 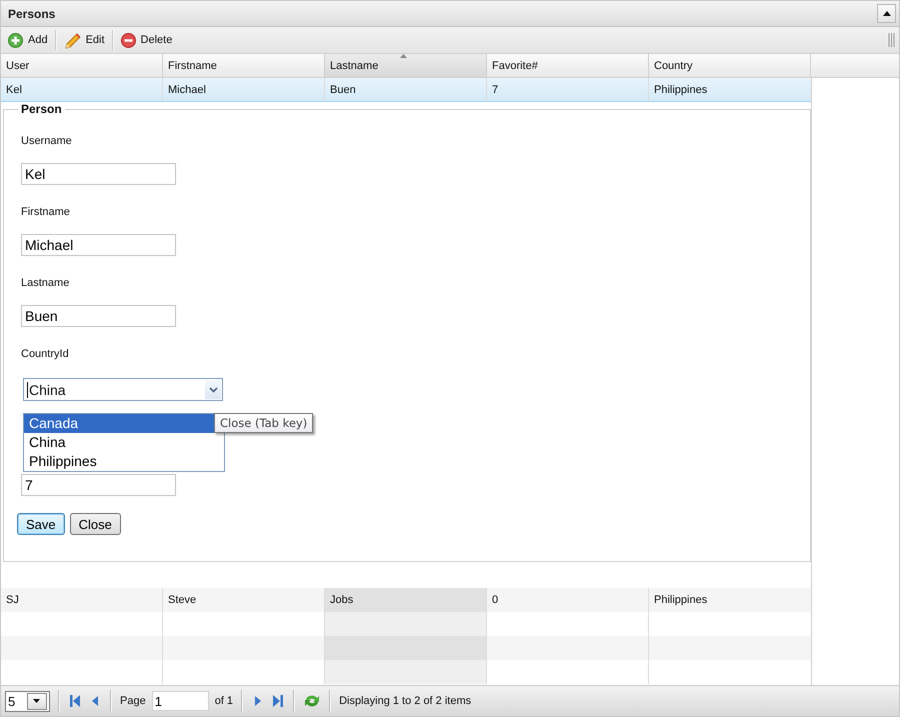 What do you see at coordinates (406, 600) in the screenshot?
I see `table-cell: Jobs` at bounding box center [406, 600].